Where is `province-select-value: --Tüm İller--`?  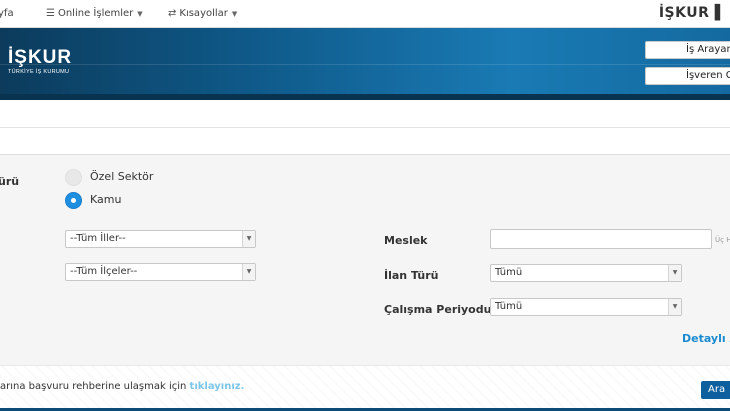
province-select-value: --Tüm İller-- is located at coordinates (98, 238).